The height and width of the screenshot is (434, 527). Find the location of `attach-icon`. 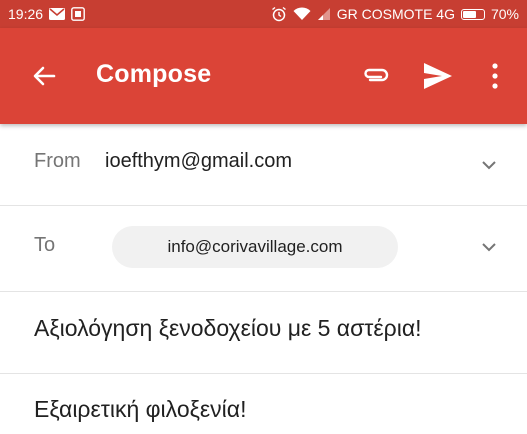

attach-icon is located at coordinates (376, 75).